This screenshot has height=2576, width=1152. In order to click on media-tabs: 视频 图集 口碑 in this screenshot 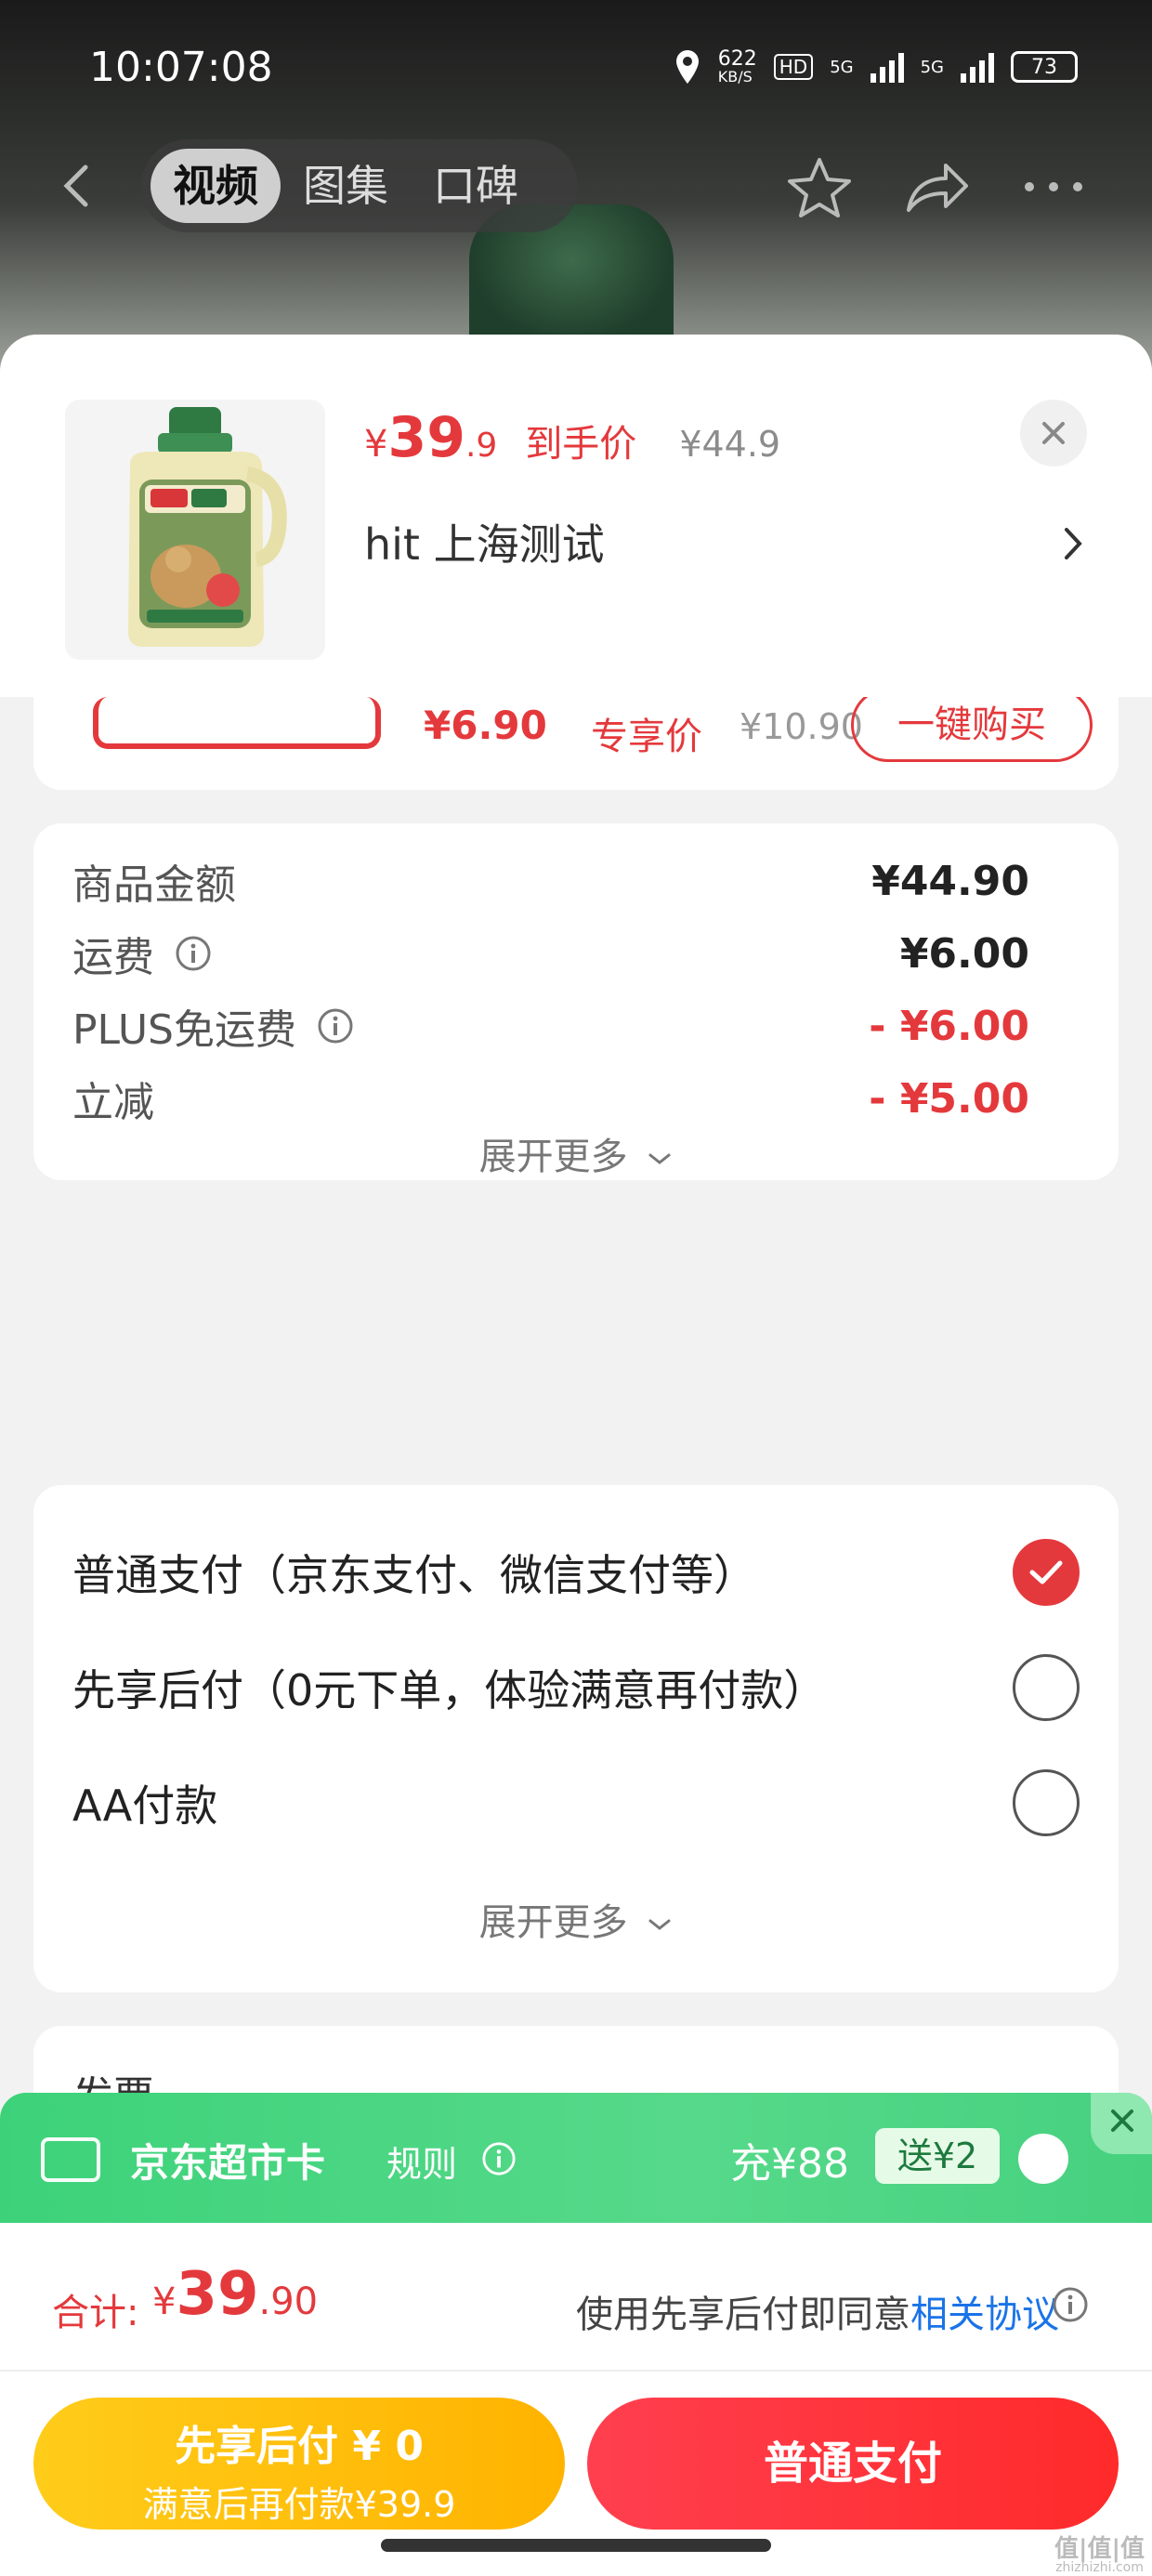, I will do `click(359, 185)`.